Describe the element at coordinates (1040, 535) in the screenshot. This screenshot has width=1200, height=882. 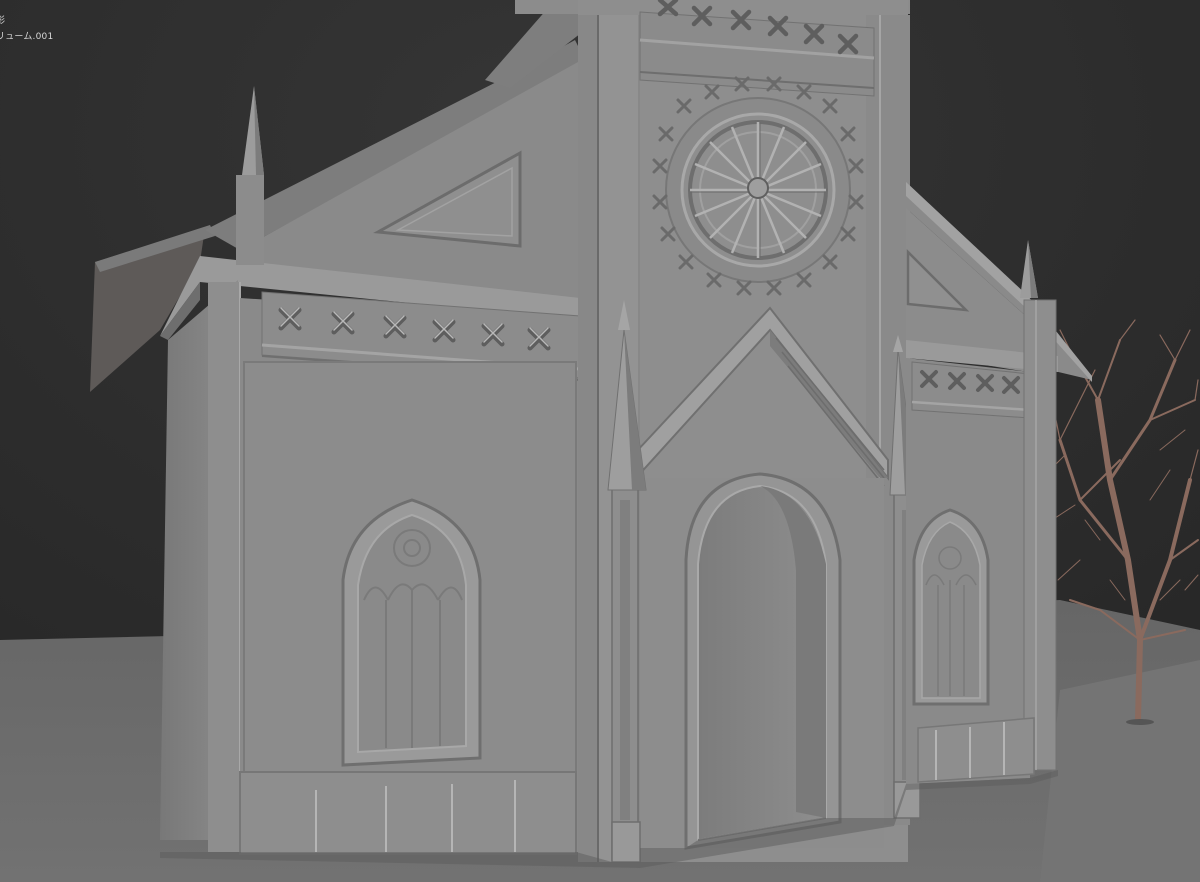
I see `right-corner-pilaster` at that location.